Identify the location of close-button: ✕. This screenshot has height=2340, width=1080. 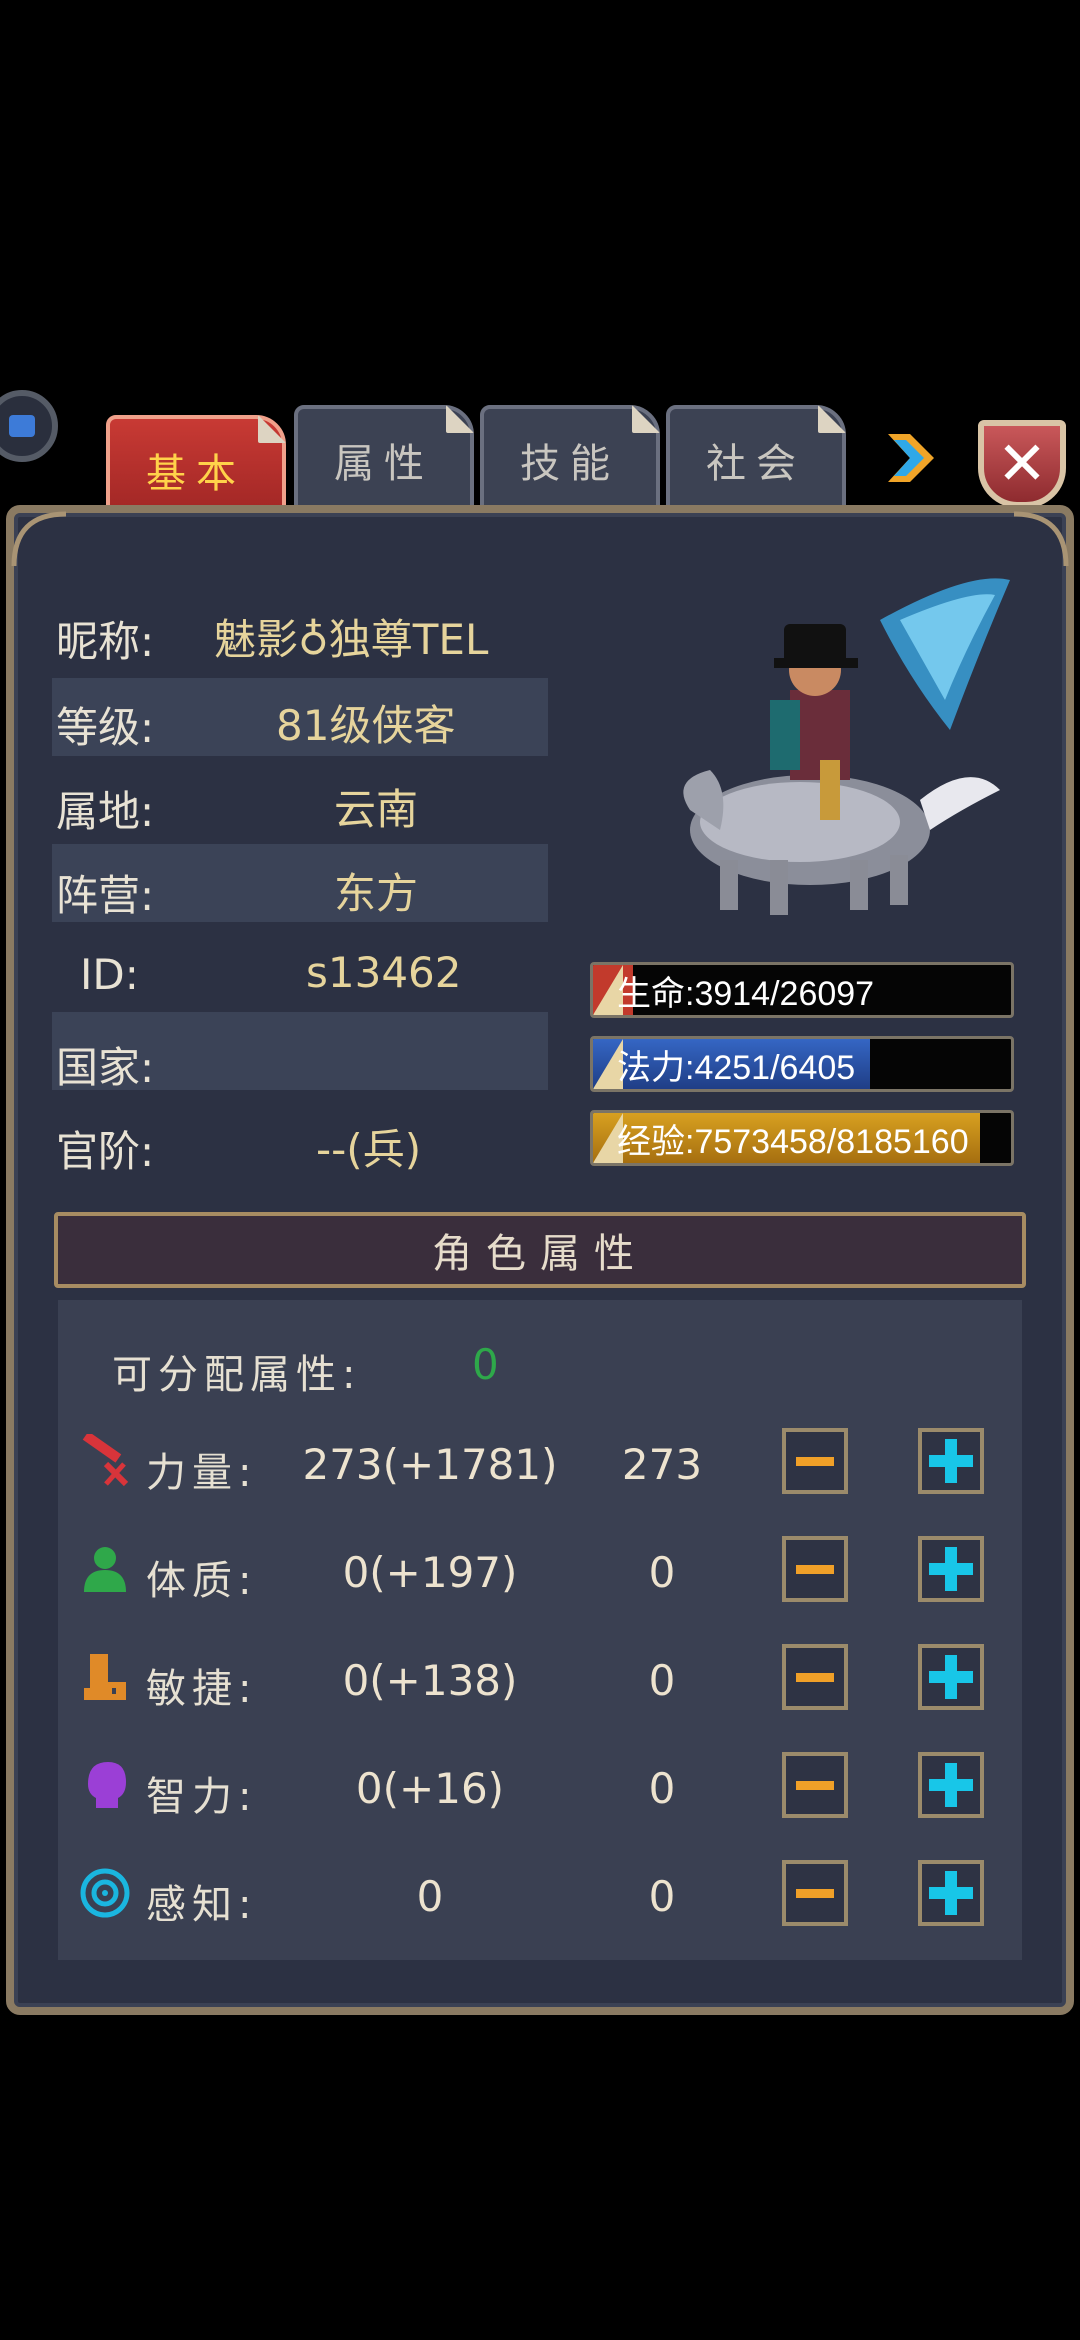
(1022, 464).